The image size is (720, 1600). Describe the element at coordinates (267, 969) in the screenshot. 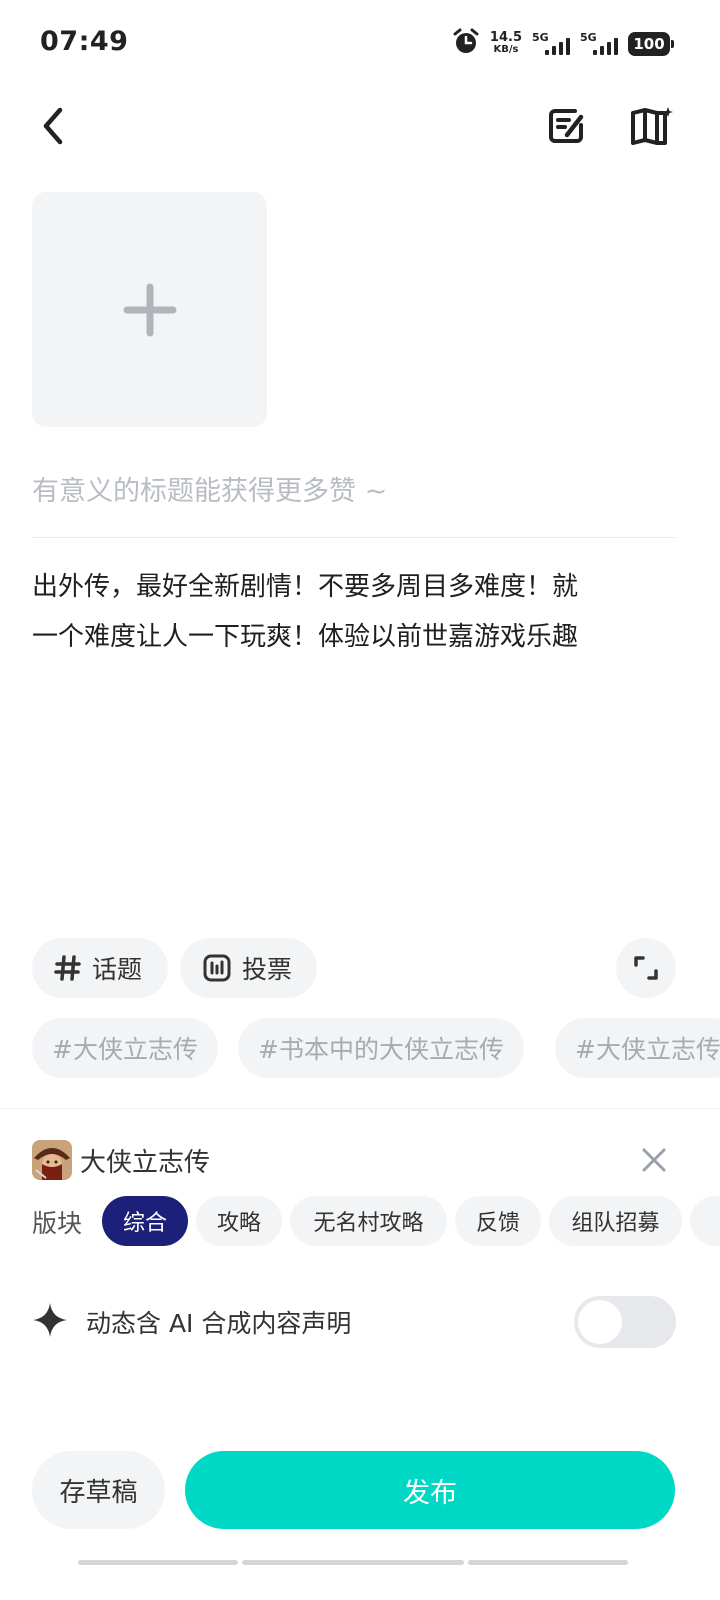

I see `vote-label: 投票` at that location.